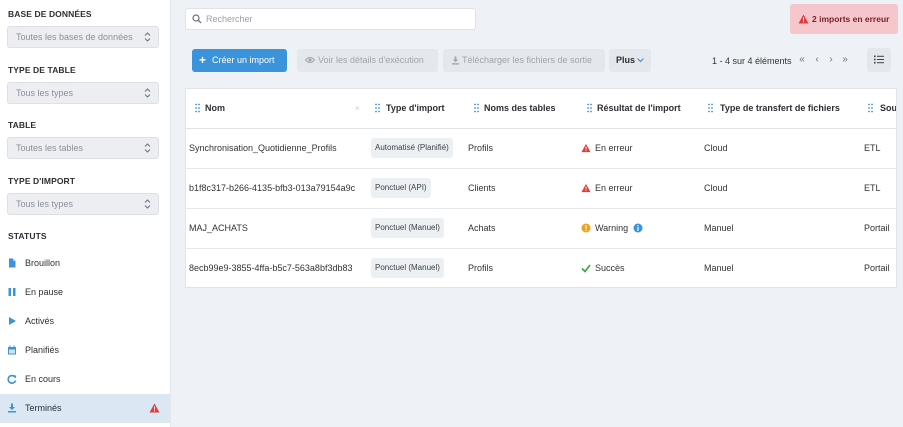 Image resolution: width=903 pixels, height=427 pixels. Describe the element at coordinates (215, 108) in the screenshot. I see `column-header-nom: Nom` at that location.